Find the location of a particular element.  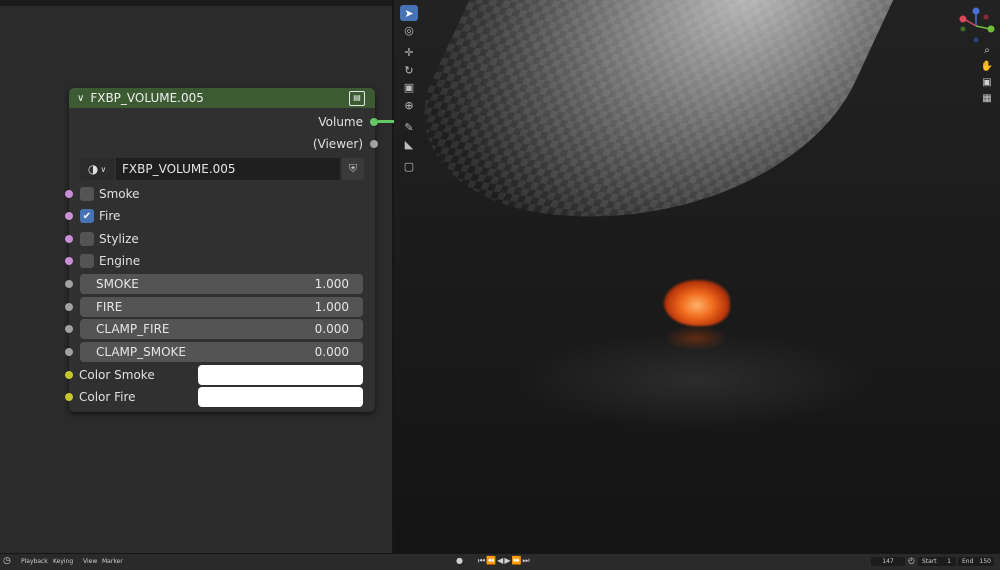

marker-menu: Marker is located at coordinates (112, 561).